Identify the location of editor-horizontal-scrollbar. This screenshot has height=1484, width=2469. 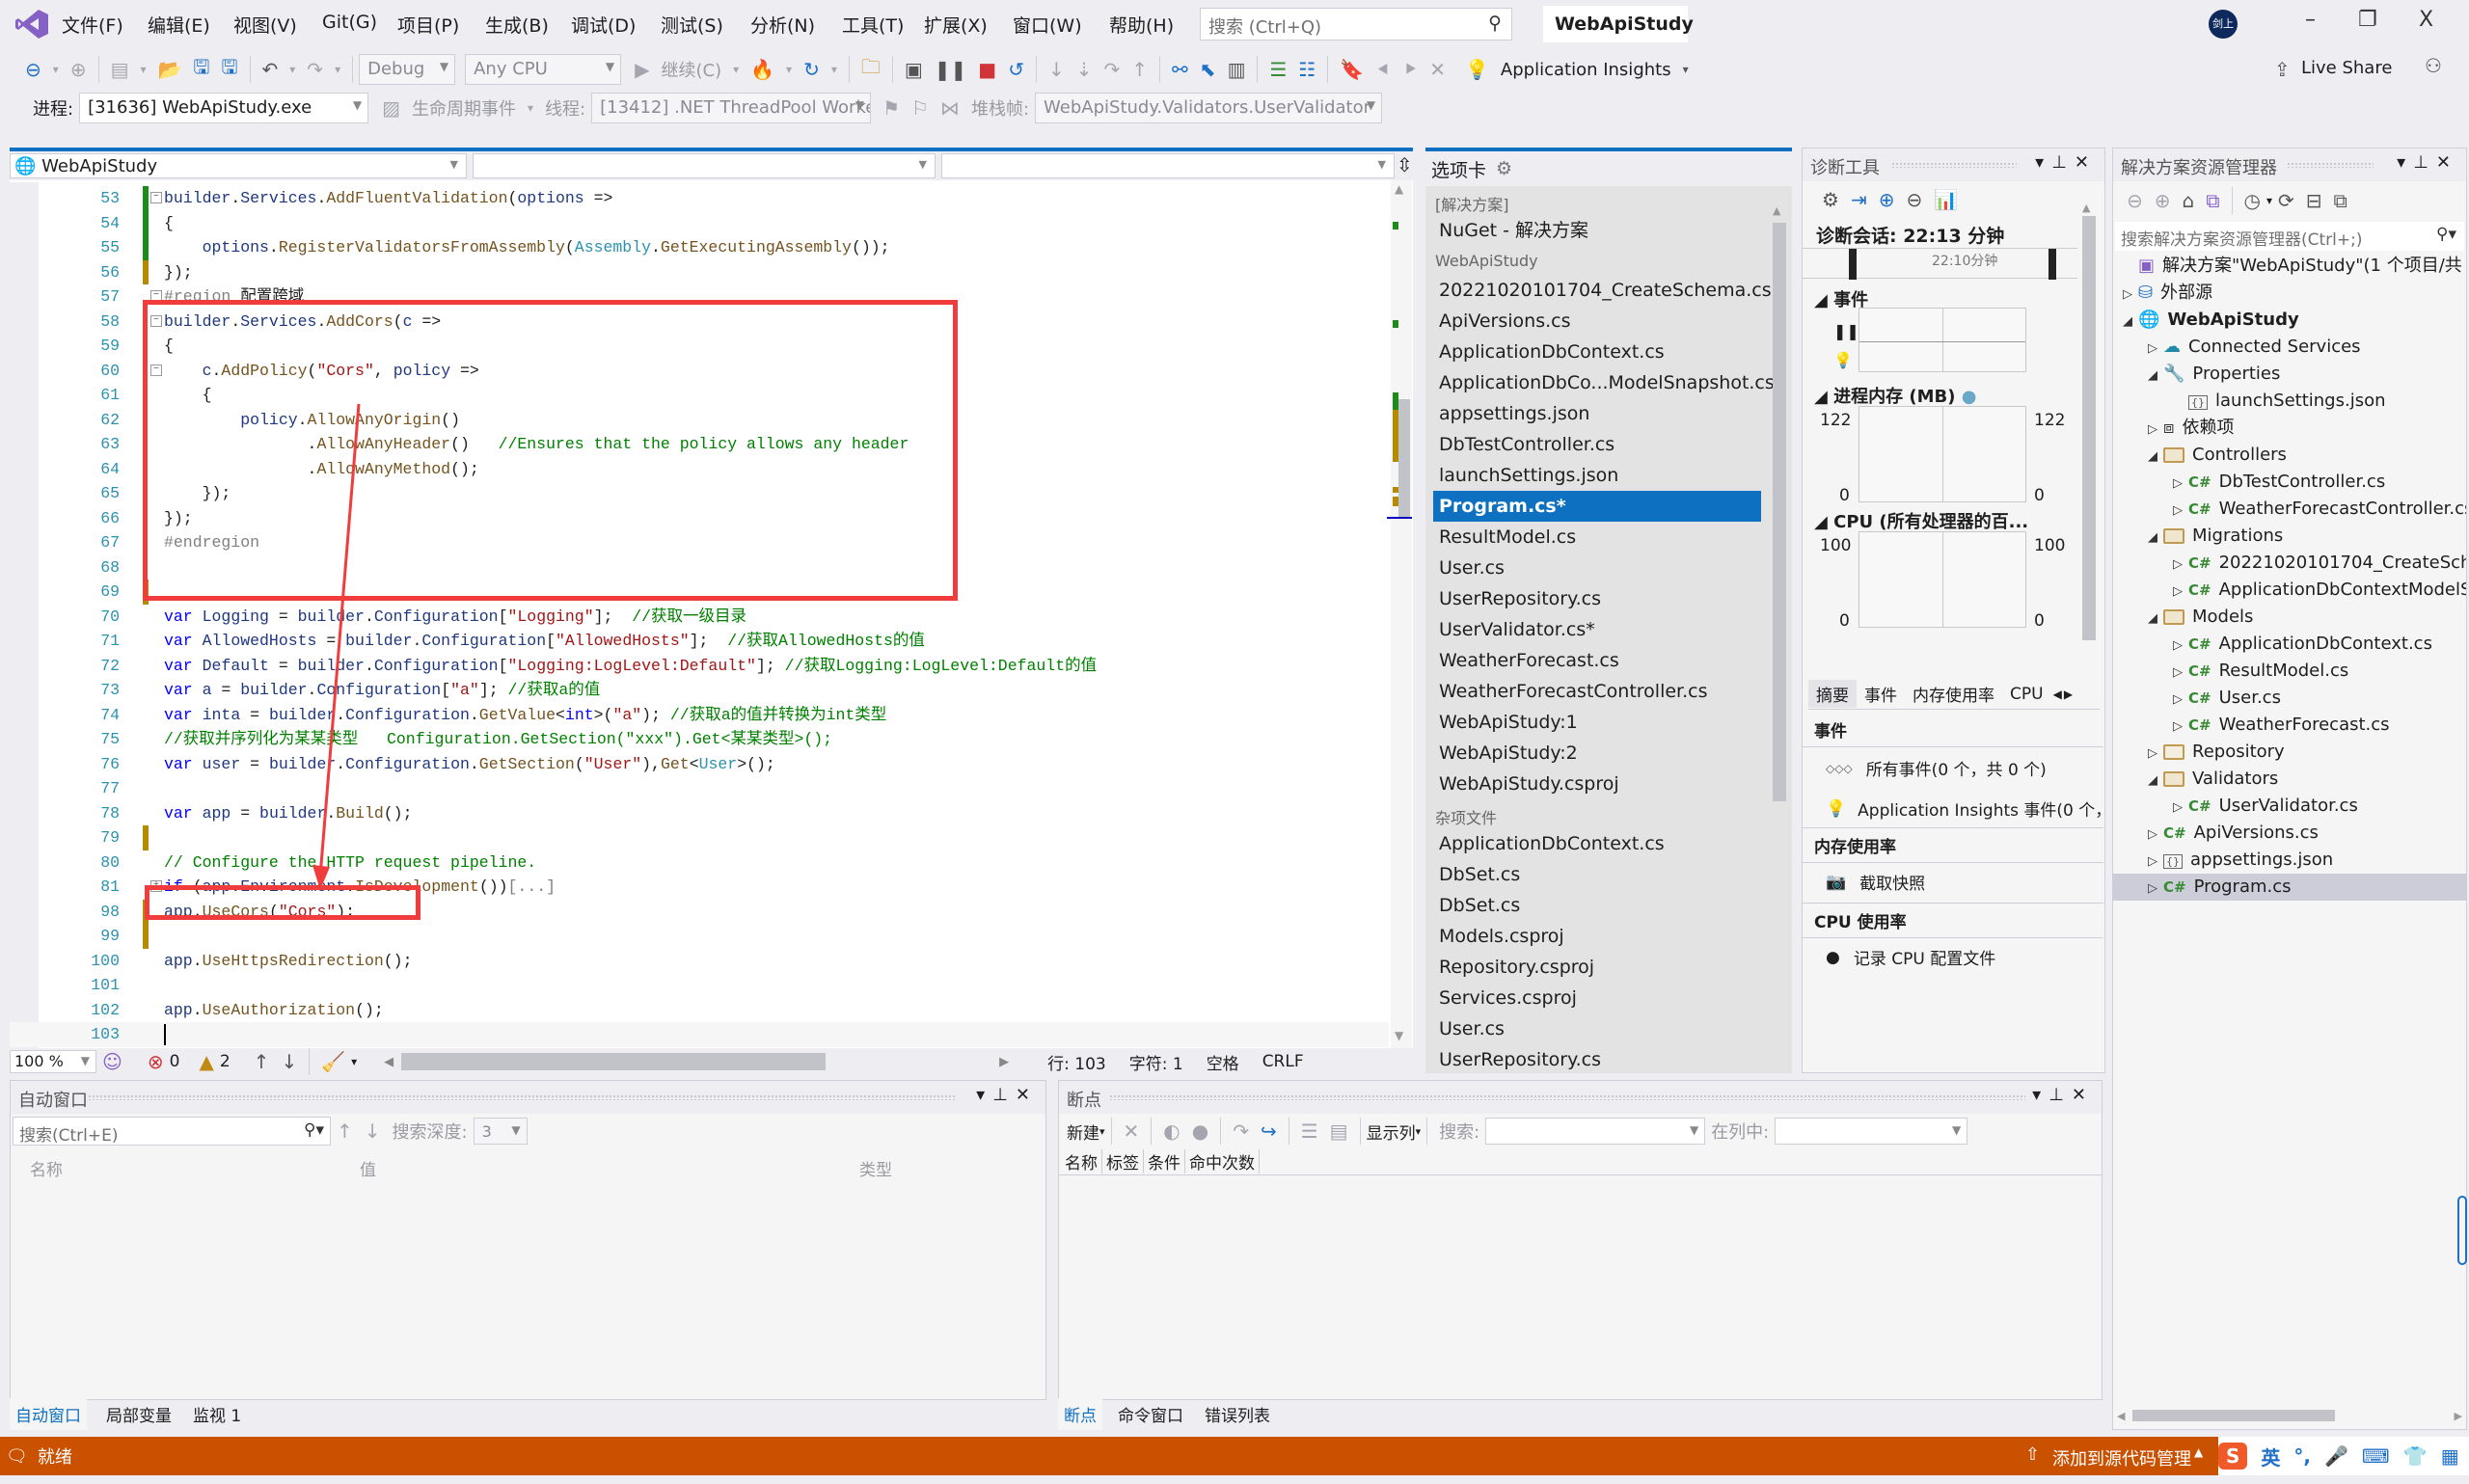
(614, 1061).